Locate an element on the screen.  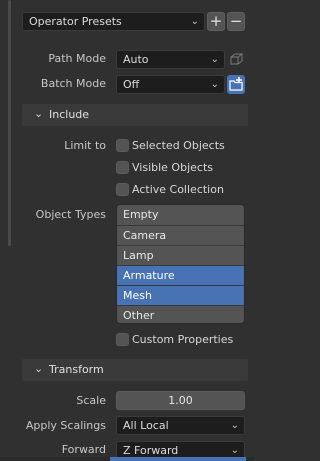
active-collection-checkbox is located at coordinates (122, 189).